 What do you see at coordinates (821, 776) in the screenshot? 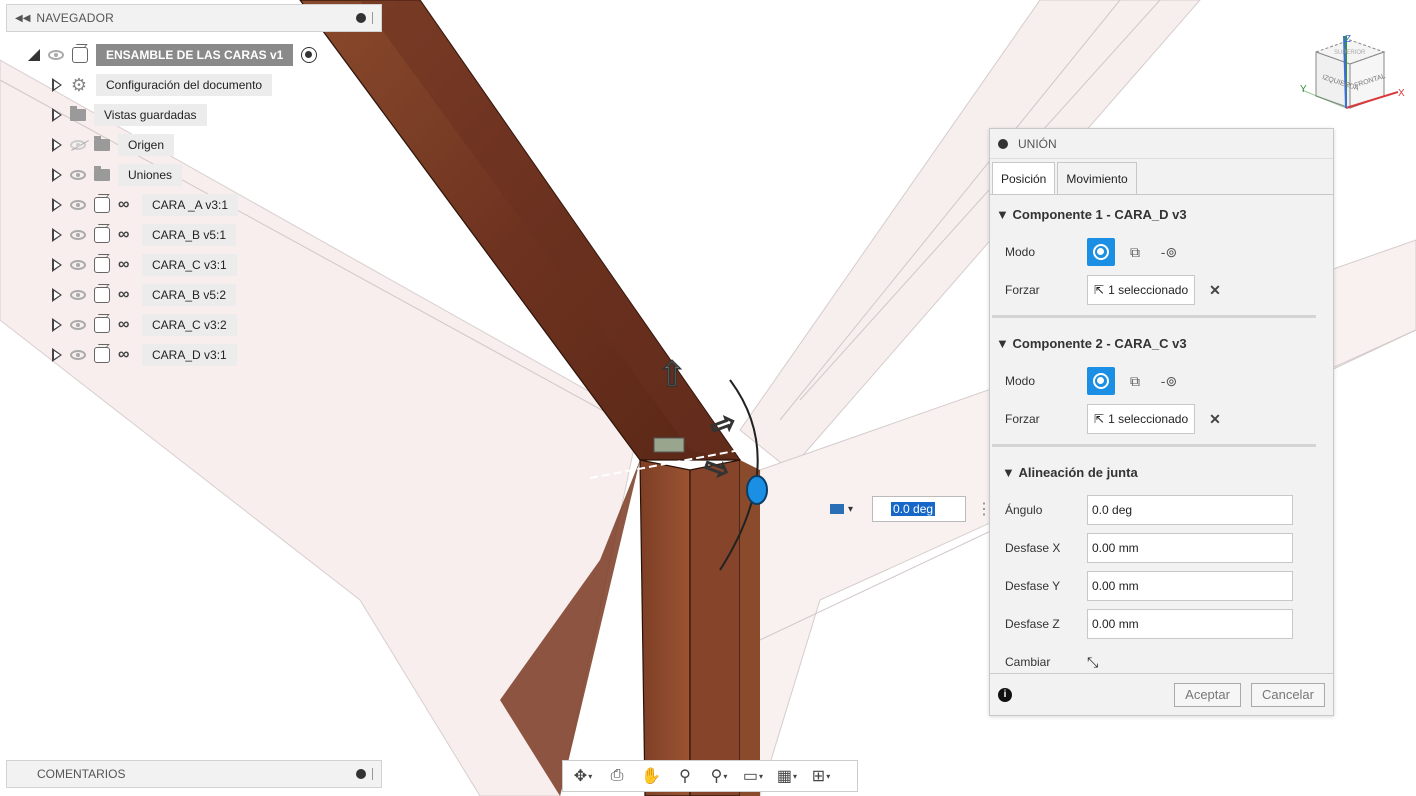
I see `viewports-icon: ⊞ ▾` at bounding box center [821, 776].